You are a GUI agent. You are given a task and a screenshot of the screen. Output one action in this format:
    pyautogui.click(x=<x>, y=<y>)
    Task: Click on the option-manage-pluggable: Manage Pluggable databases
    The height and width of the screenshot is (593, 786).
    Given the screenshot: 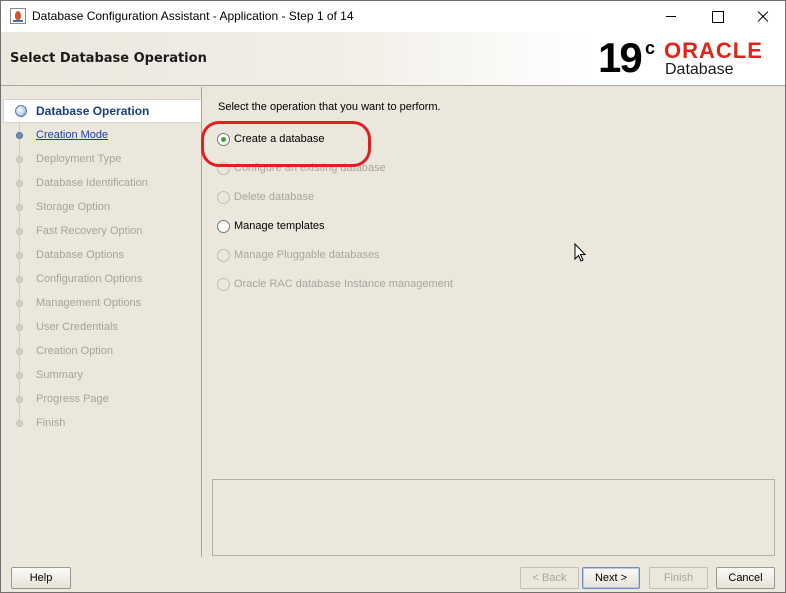 What is the action you would take?
    pyautogui.click(x=367, y=256)
    